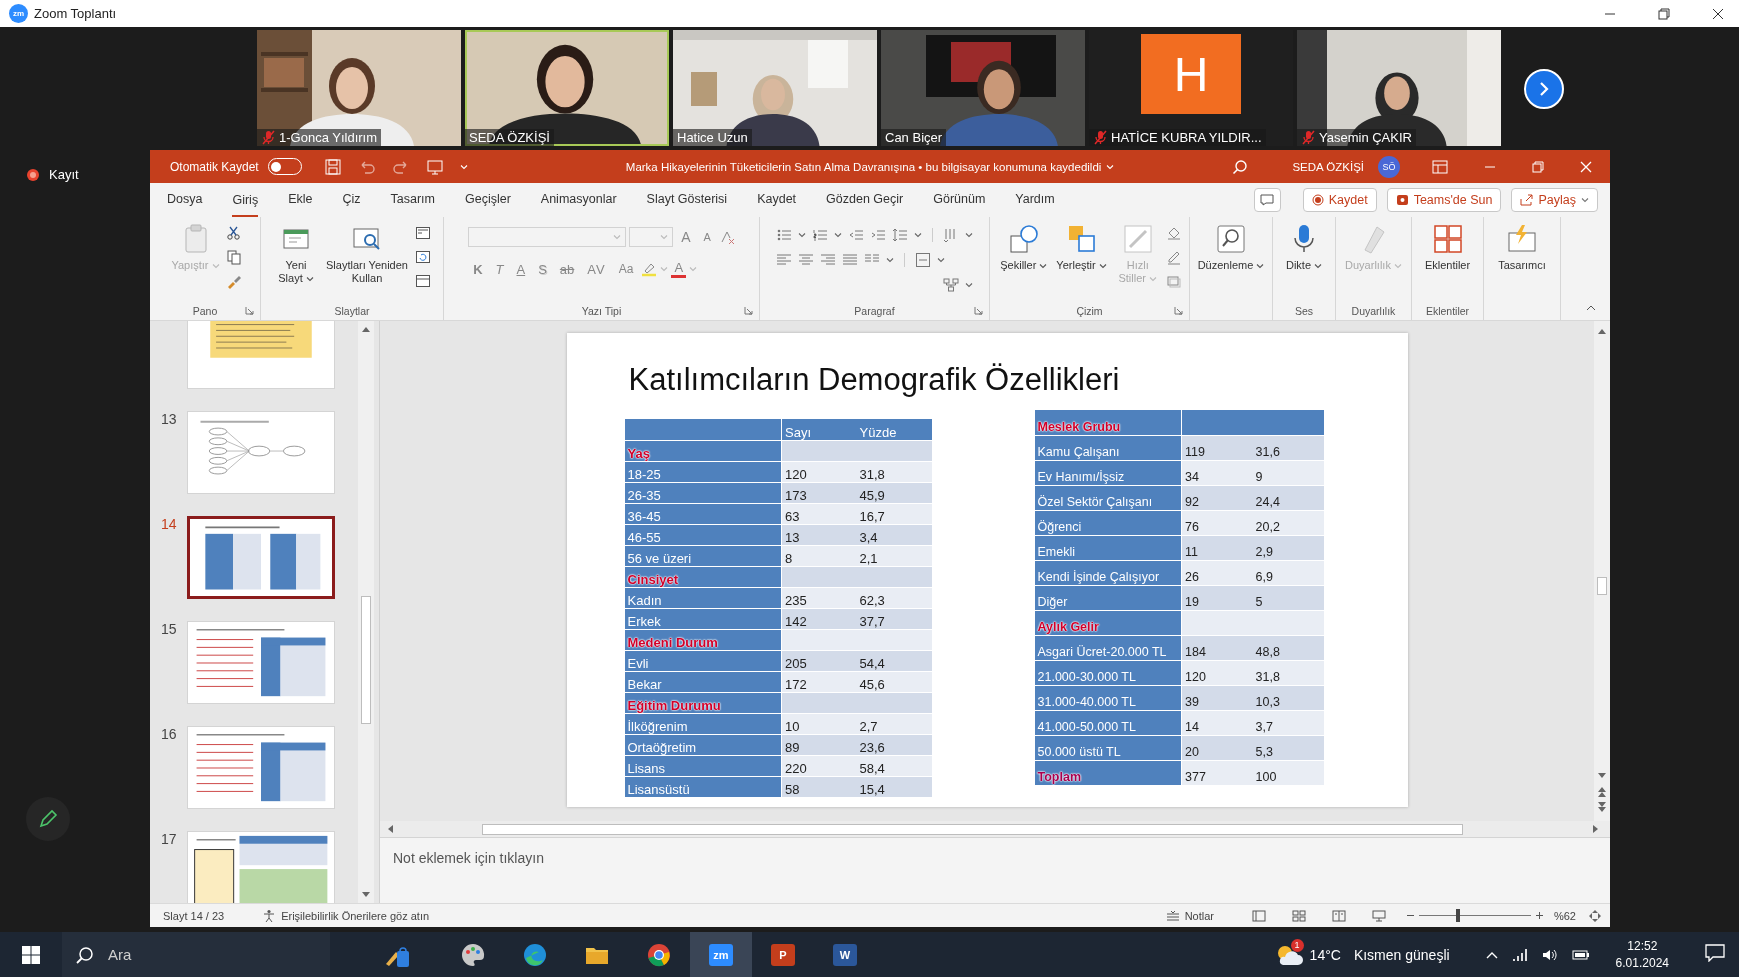 This screenshot has height=977, width=1739. I want to click on annotate-button, so click(48, 819).